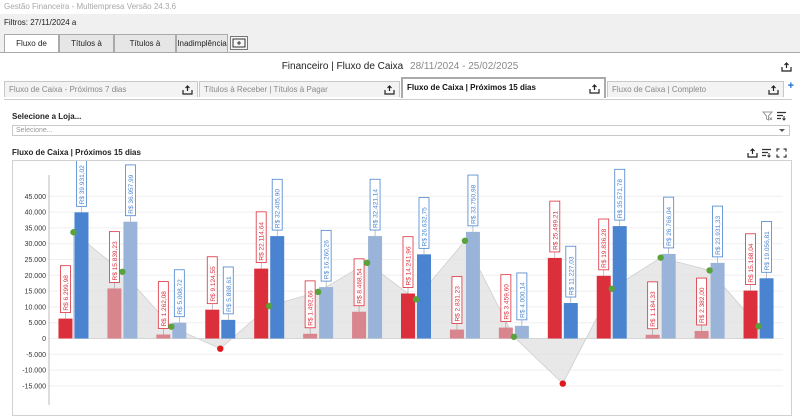 The height and width of the screenshot is (420, 800). Describe the element at coordinates (425, 226) in the screenshot. I see `inflow-label-text: R$ 26.632,75` at that location.